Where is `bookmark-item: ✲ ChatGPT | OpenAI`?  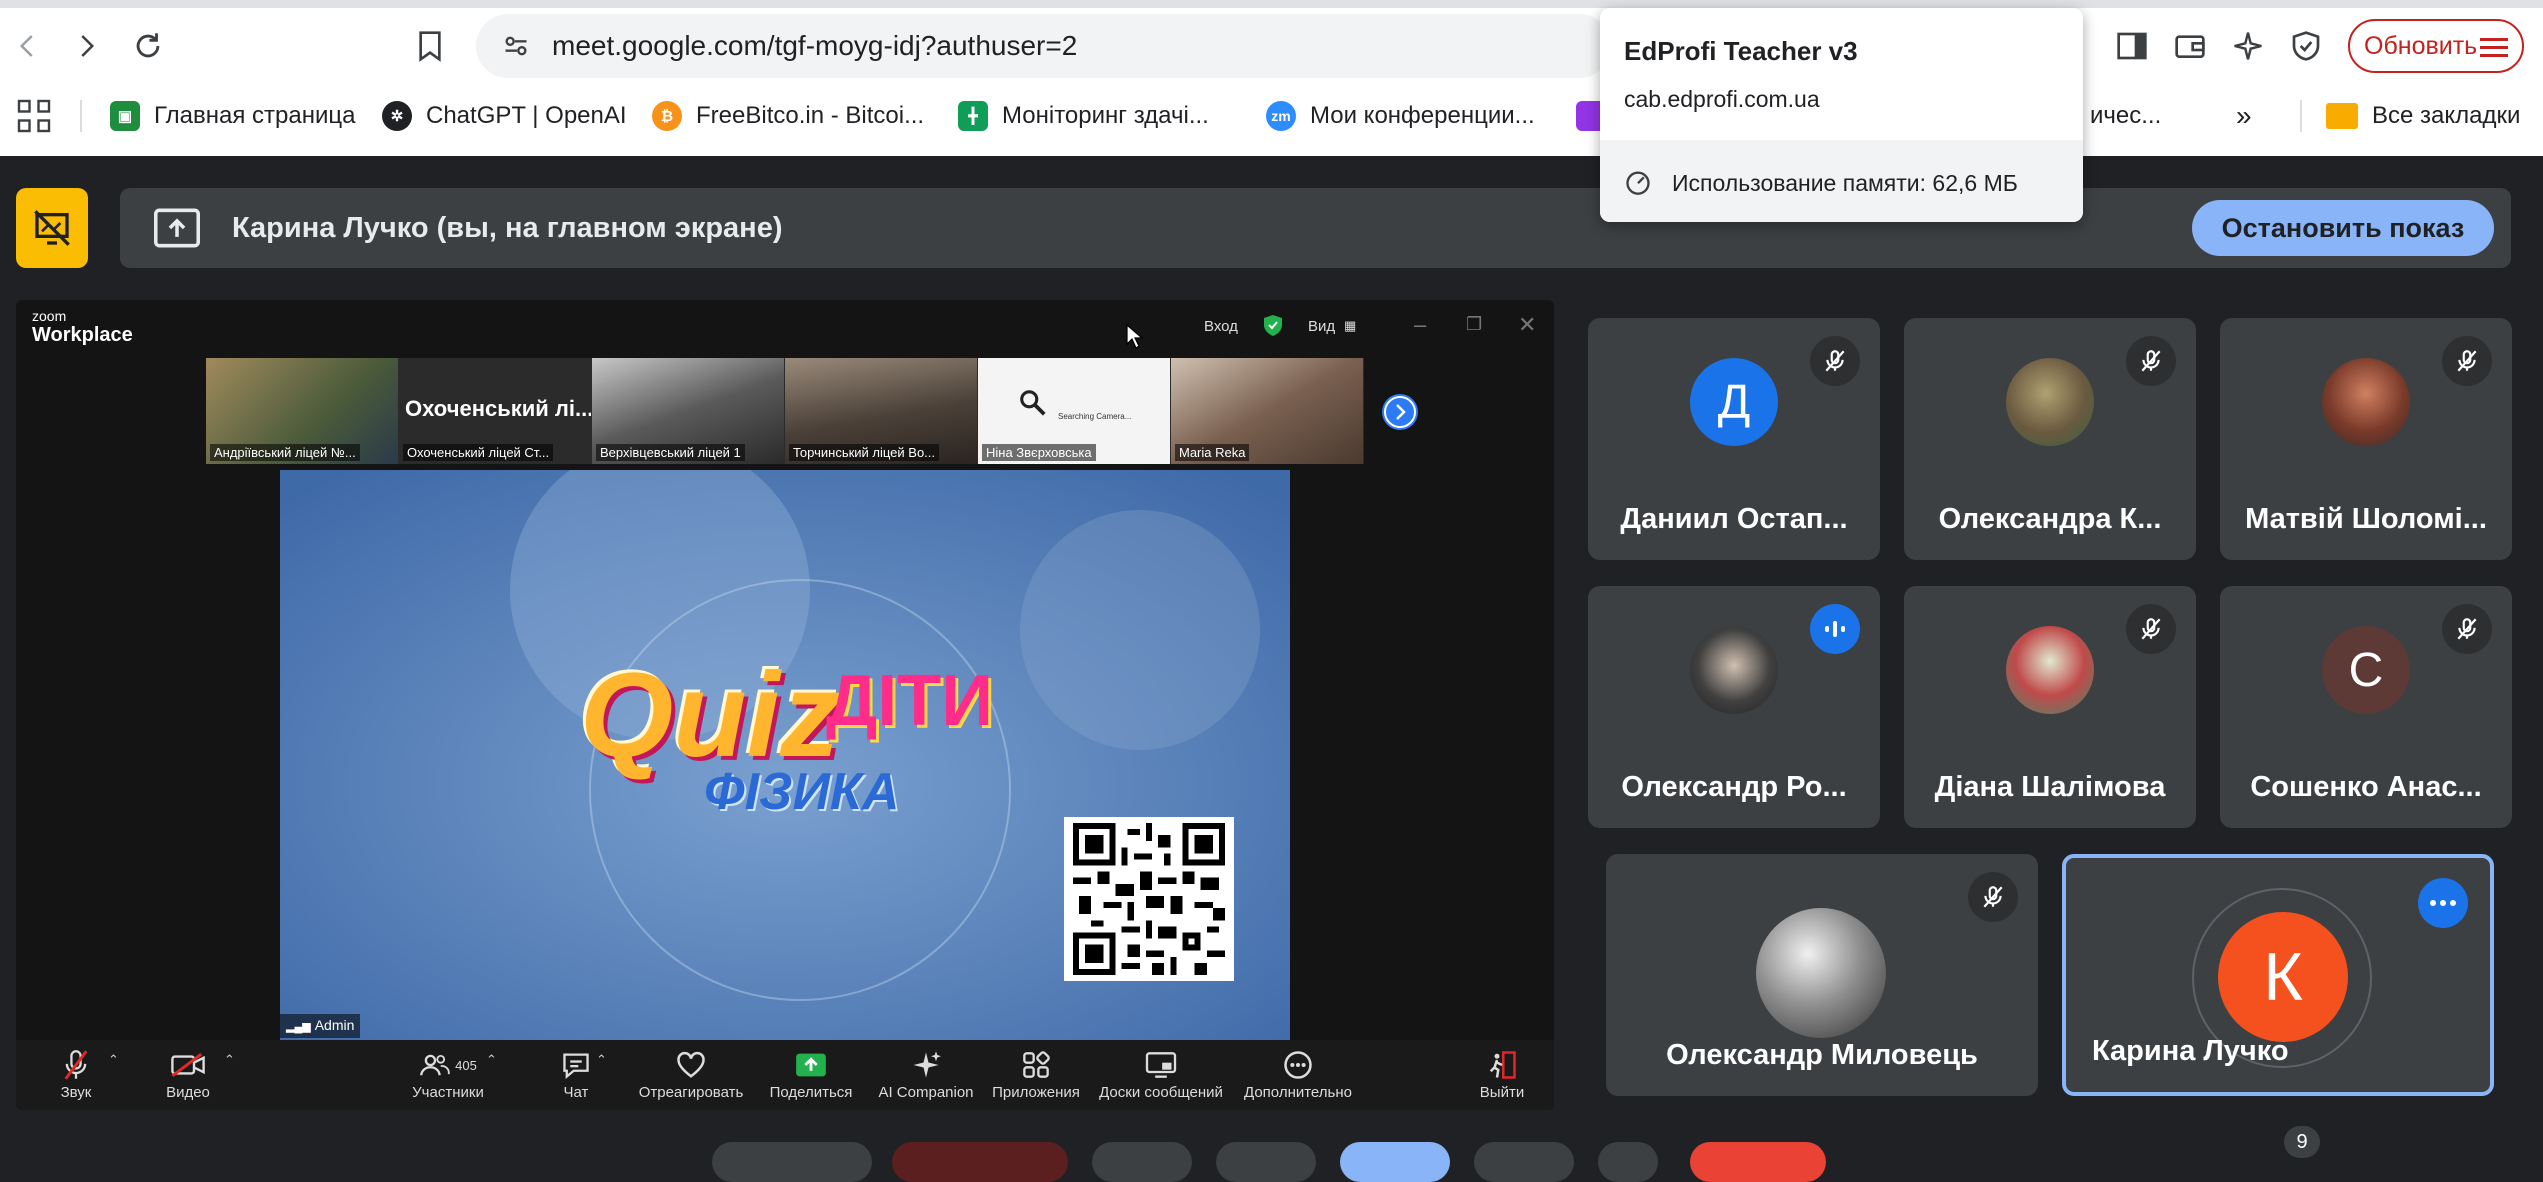
bookmark-item: ✲ ChatGPT | OpenAI is located at coordinates (504, 116).